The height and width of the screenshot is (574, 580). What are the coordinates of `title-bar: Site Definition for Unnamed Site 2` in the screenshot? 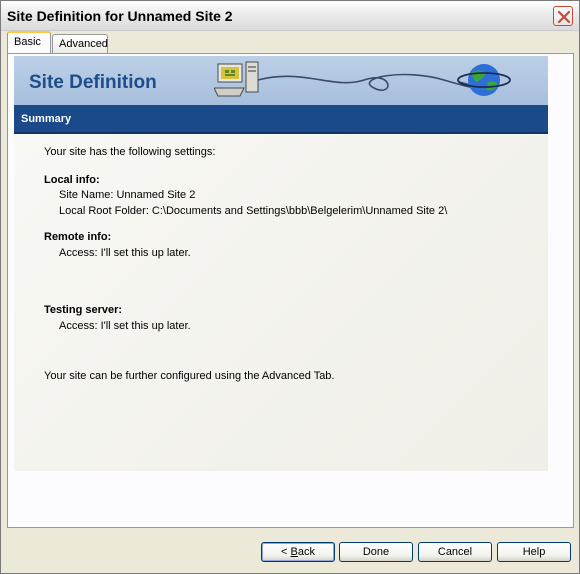 It's located at (290, 16).